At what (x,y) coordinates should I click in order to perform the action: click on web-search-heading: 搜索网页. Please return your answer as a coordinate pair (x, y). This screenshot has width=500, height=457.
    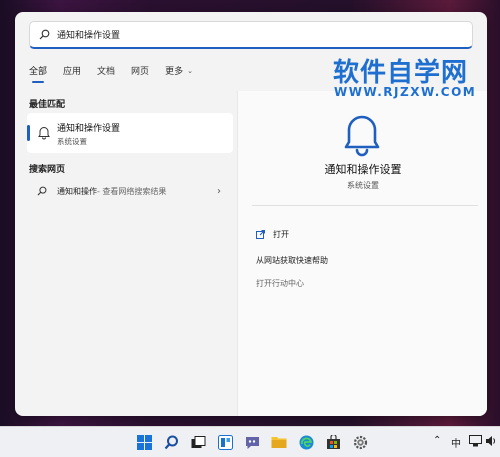
    Looking at the image, I should click on (47, 170).